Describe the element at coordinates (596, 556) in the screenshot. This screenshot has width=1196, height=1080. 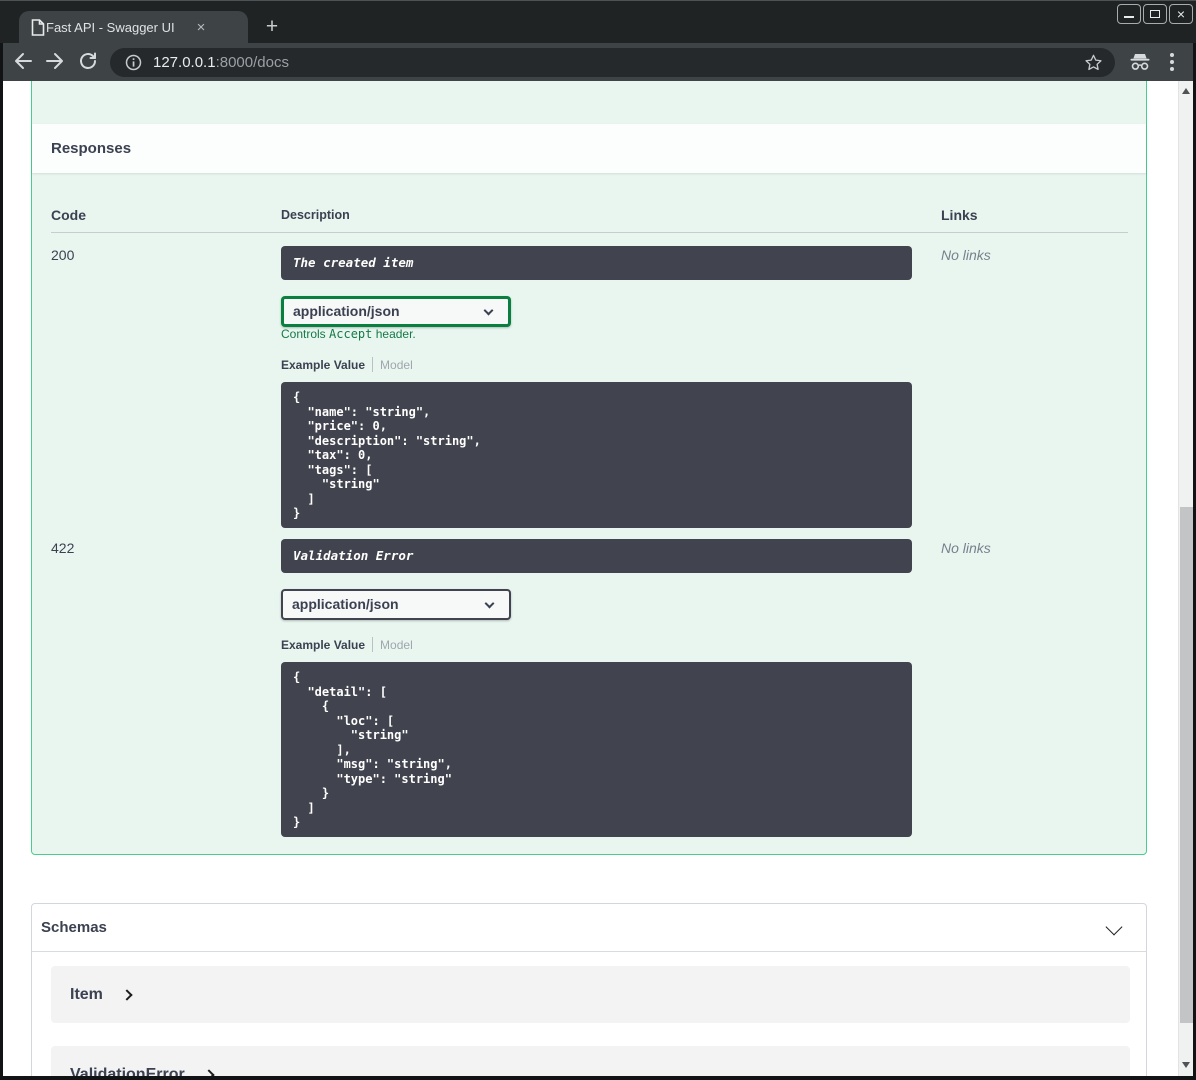
I see `response-description-422: Validation Error` at that location.